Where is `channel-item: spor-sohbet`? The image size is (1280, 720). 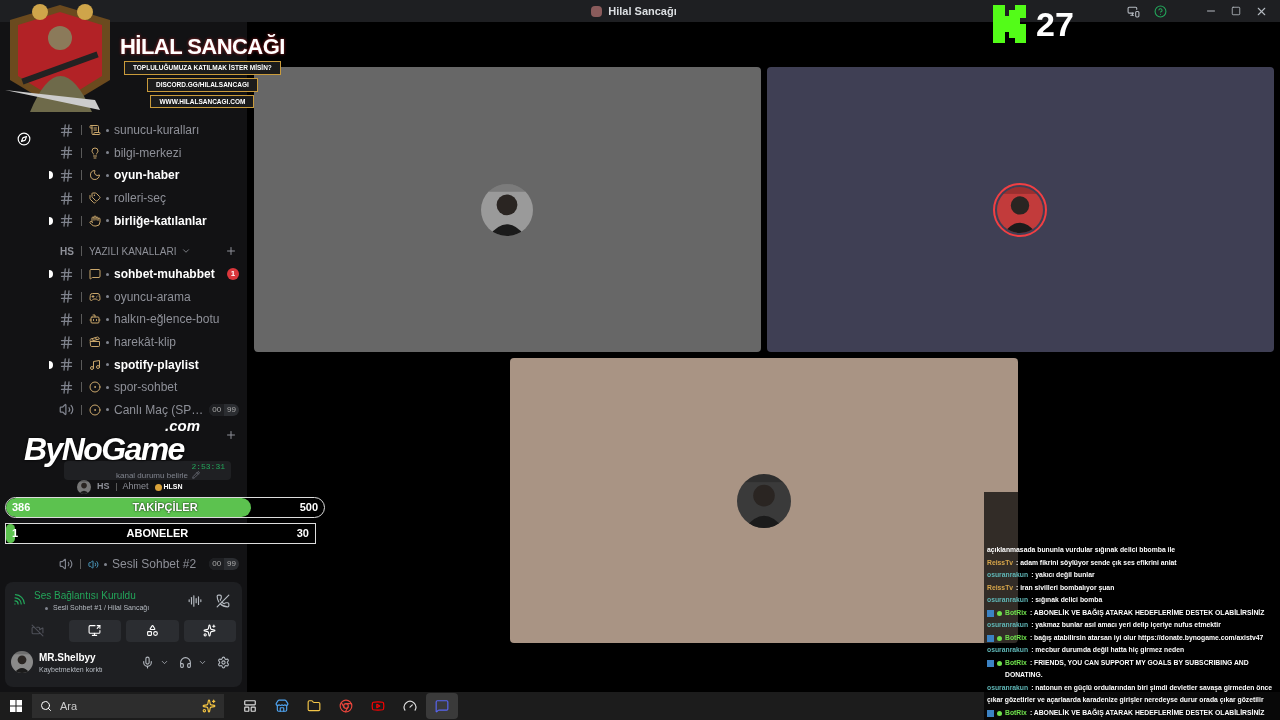
channel-item: spor-sohbet is located at coordinates (147, 387).